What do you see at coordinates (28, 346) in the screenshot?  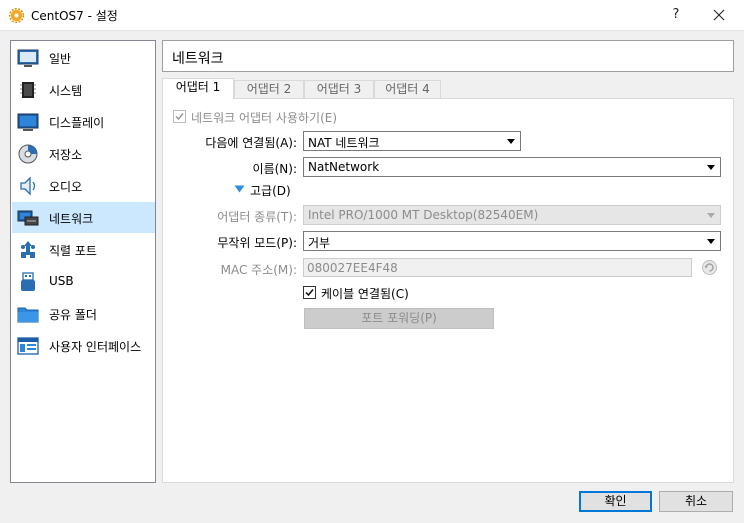 I see `user-interface-icon` at bounding box center [28, 346].